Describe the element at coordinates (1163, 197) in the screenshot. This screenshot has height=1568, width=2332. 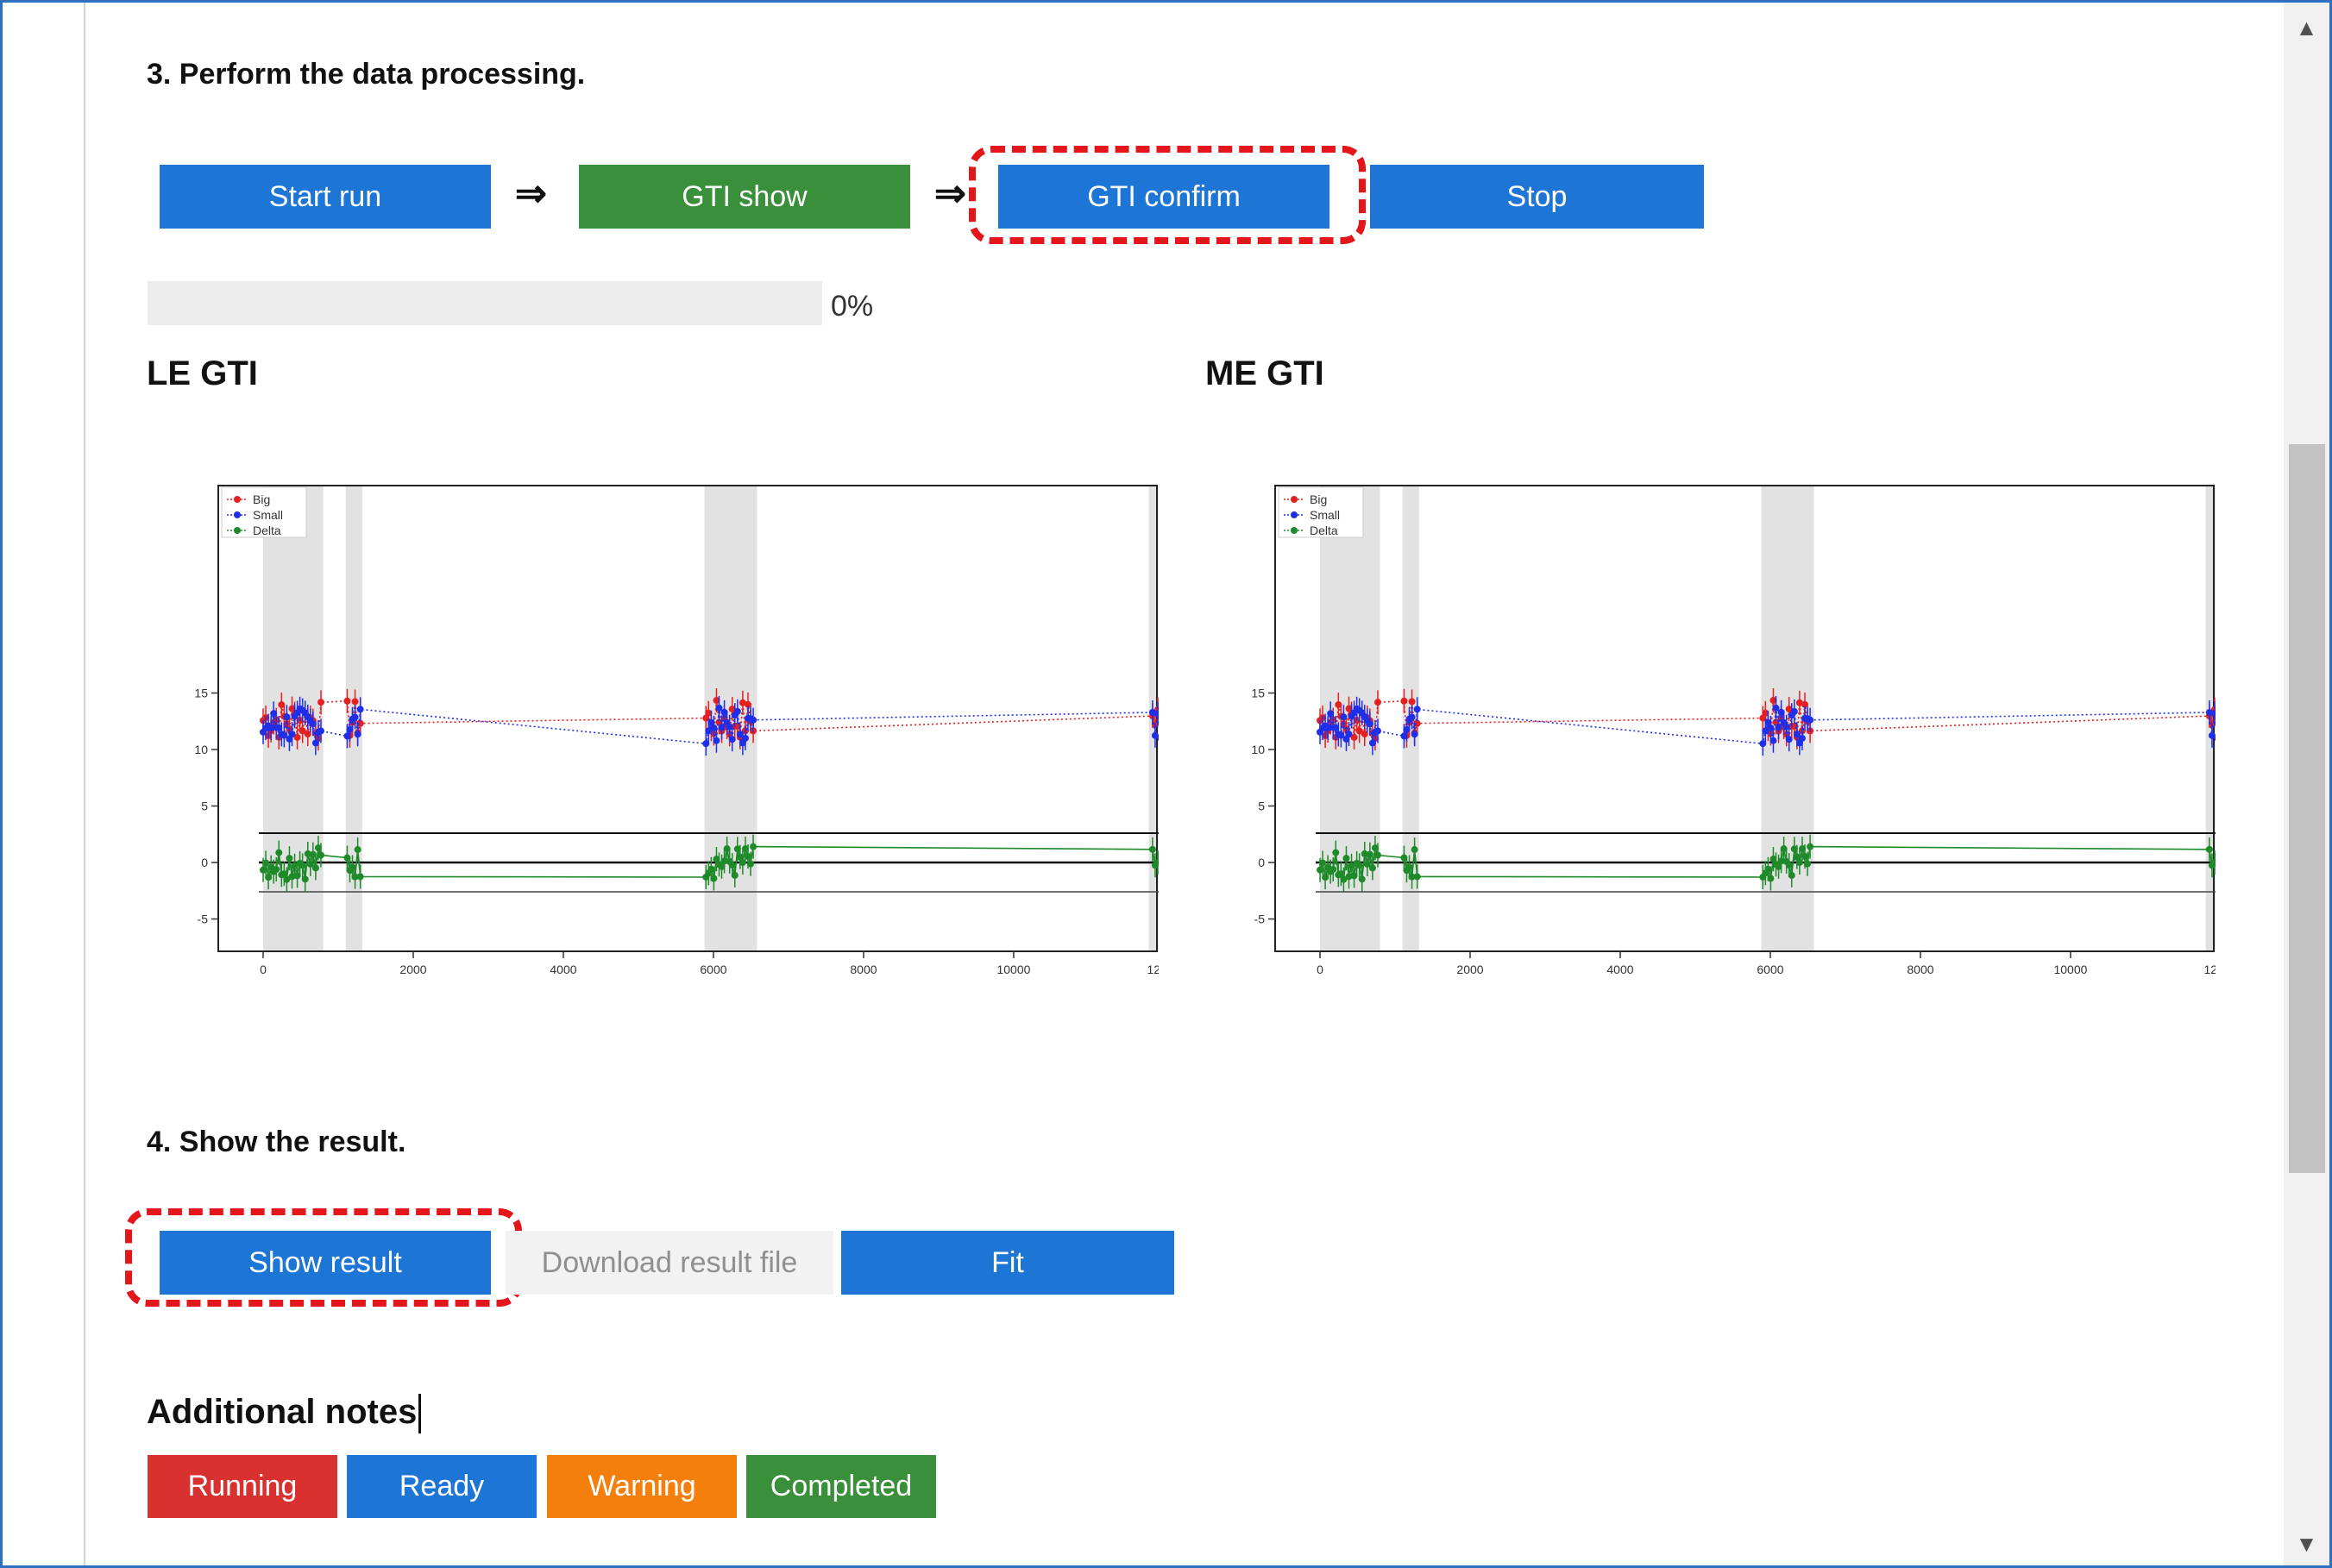
I see `gti-confirm-button: GTI confirm` at that location.